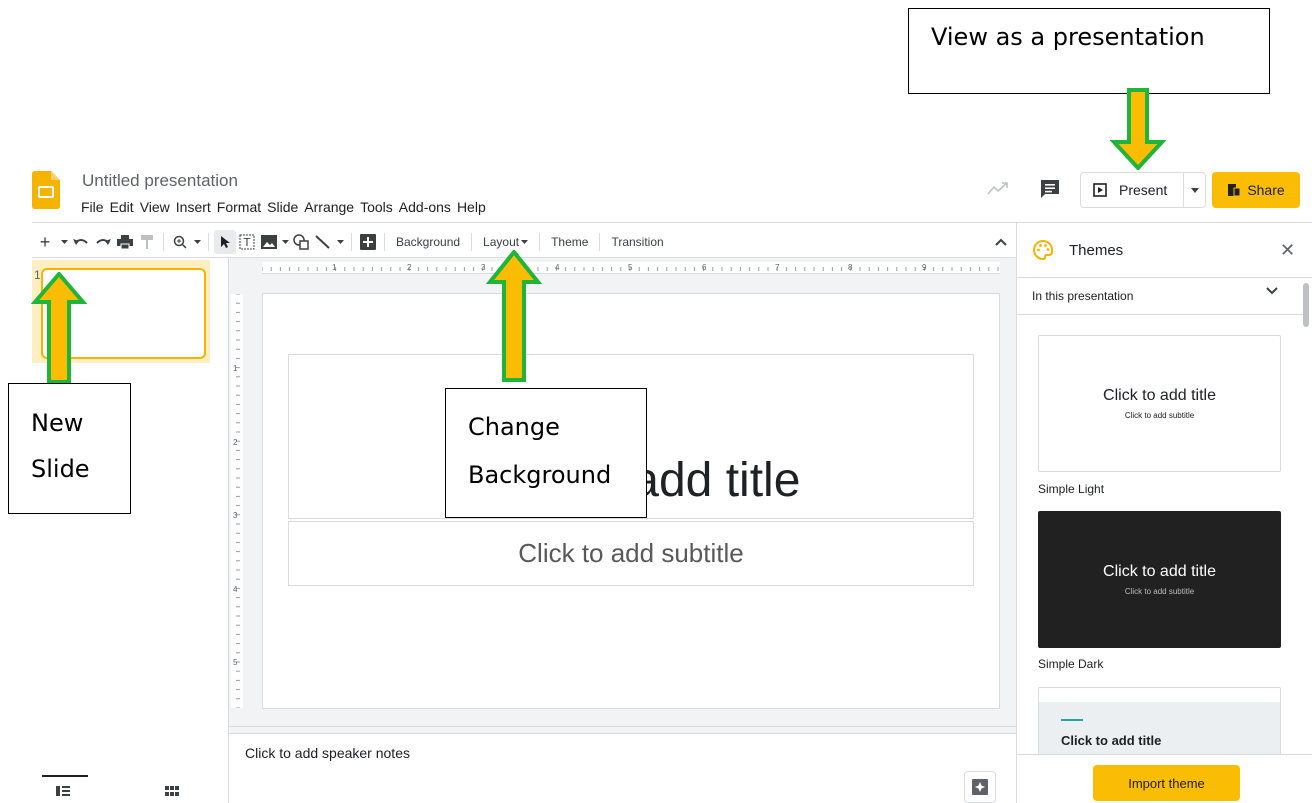 This screenshot has height=803, width=1312. What do you see at coordinates (301, 242) in the screenshot?
I see `shape-icon` at bounding box center [301, 242].